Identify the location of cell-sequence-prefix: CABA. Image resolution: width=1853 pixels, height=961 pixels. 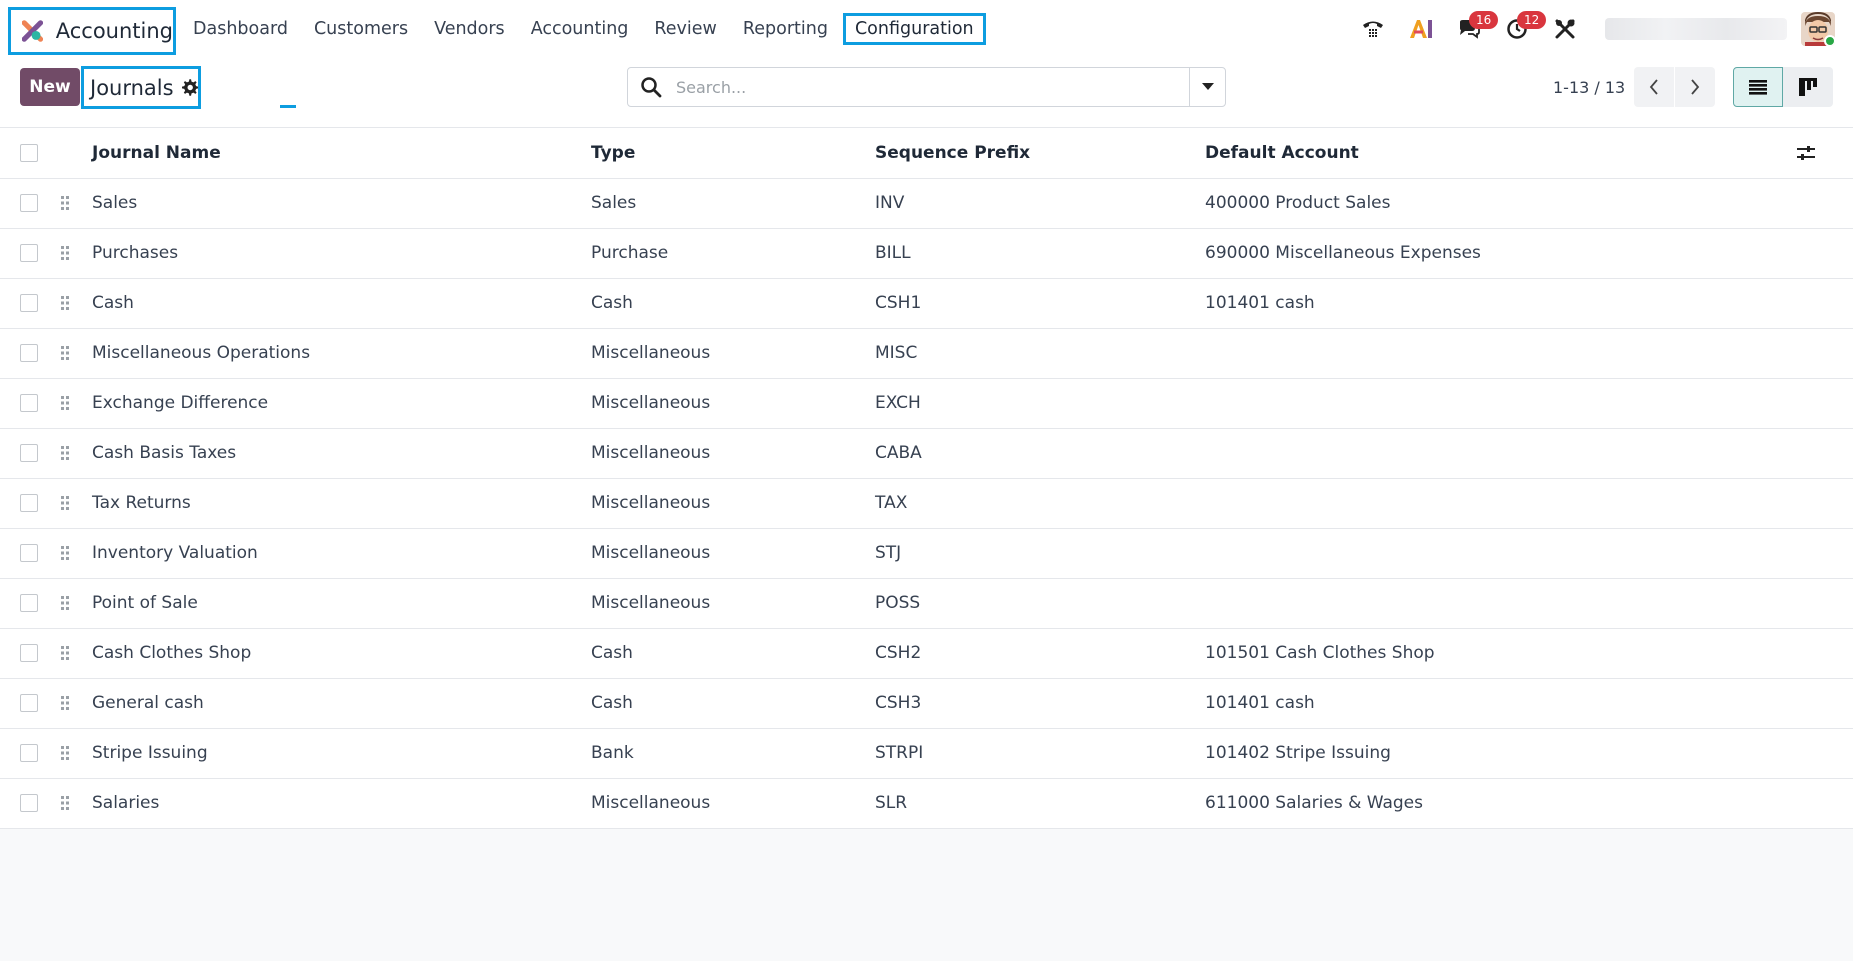
(1040, 453).